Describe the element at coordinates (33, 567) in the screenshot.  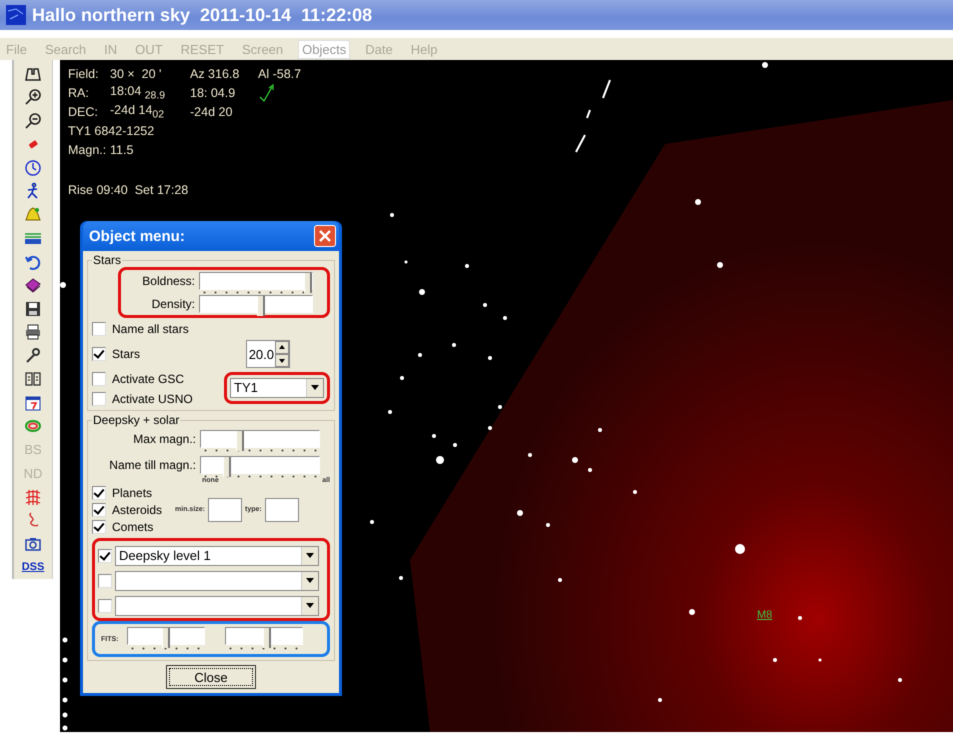
I see `toolbar-link: DSS` at that location.